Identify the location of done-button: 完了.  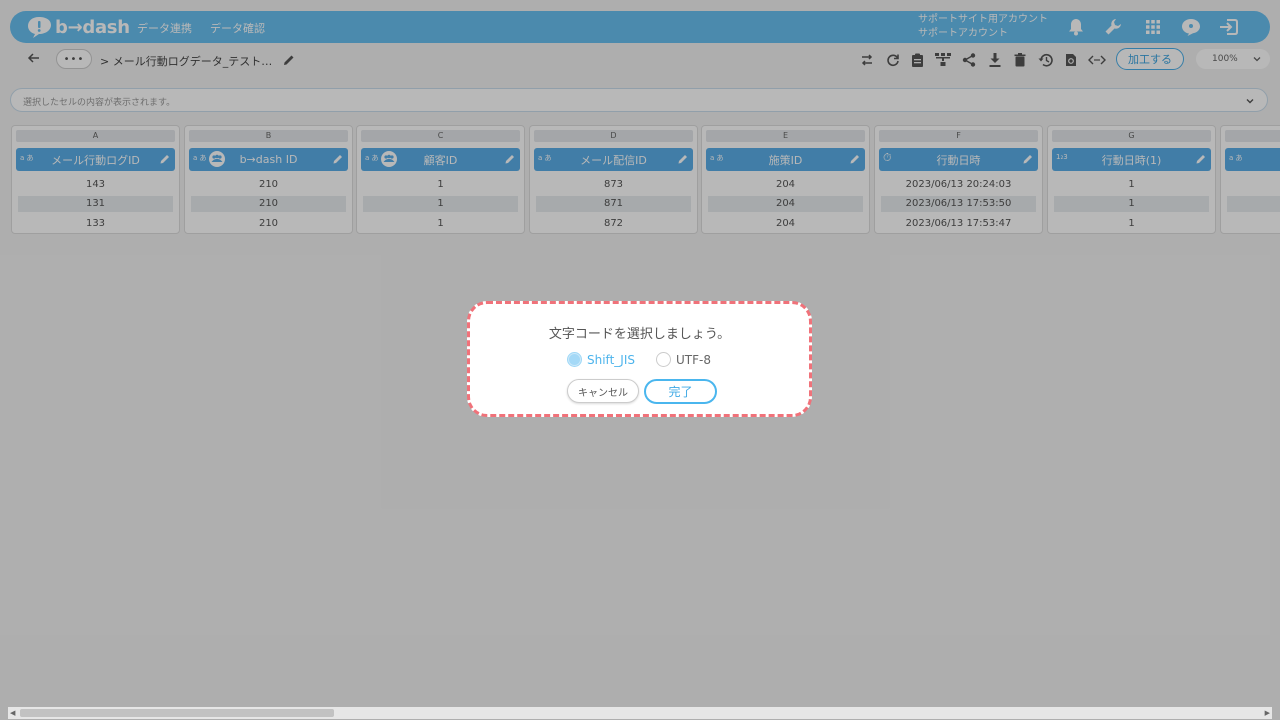
(680, 391).